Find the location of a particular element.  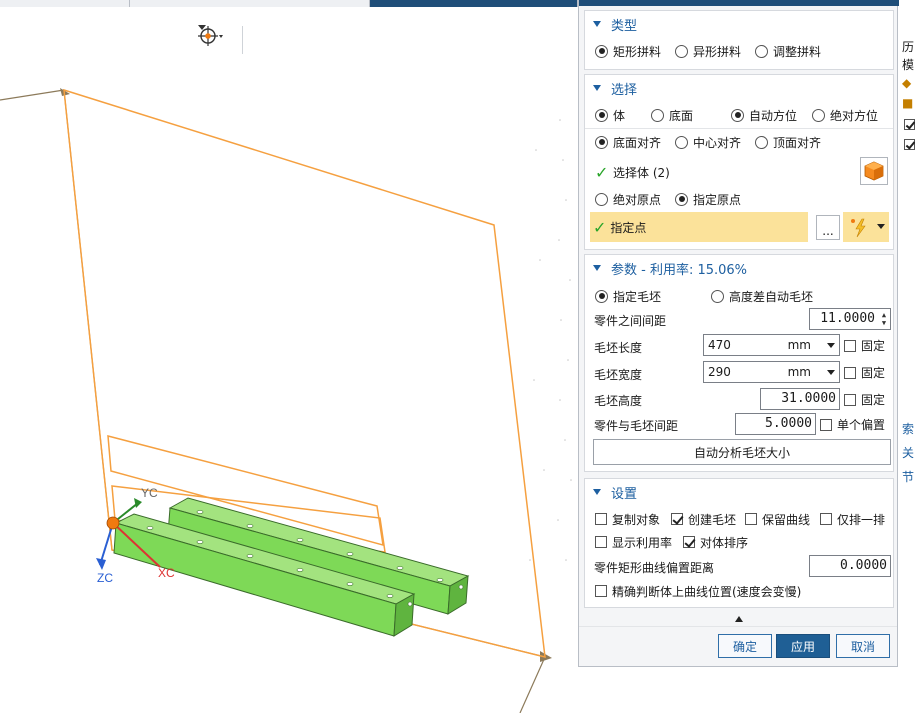

radio-auto-orient: 自动方位 is located at coordinates (764, 115).